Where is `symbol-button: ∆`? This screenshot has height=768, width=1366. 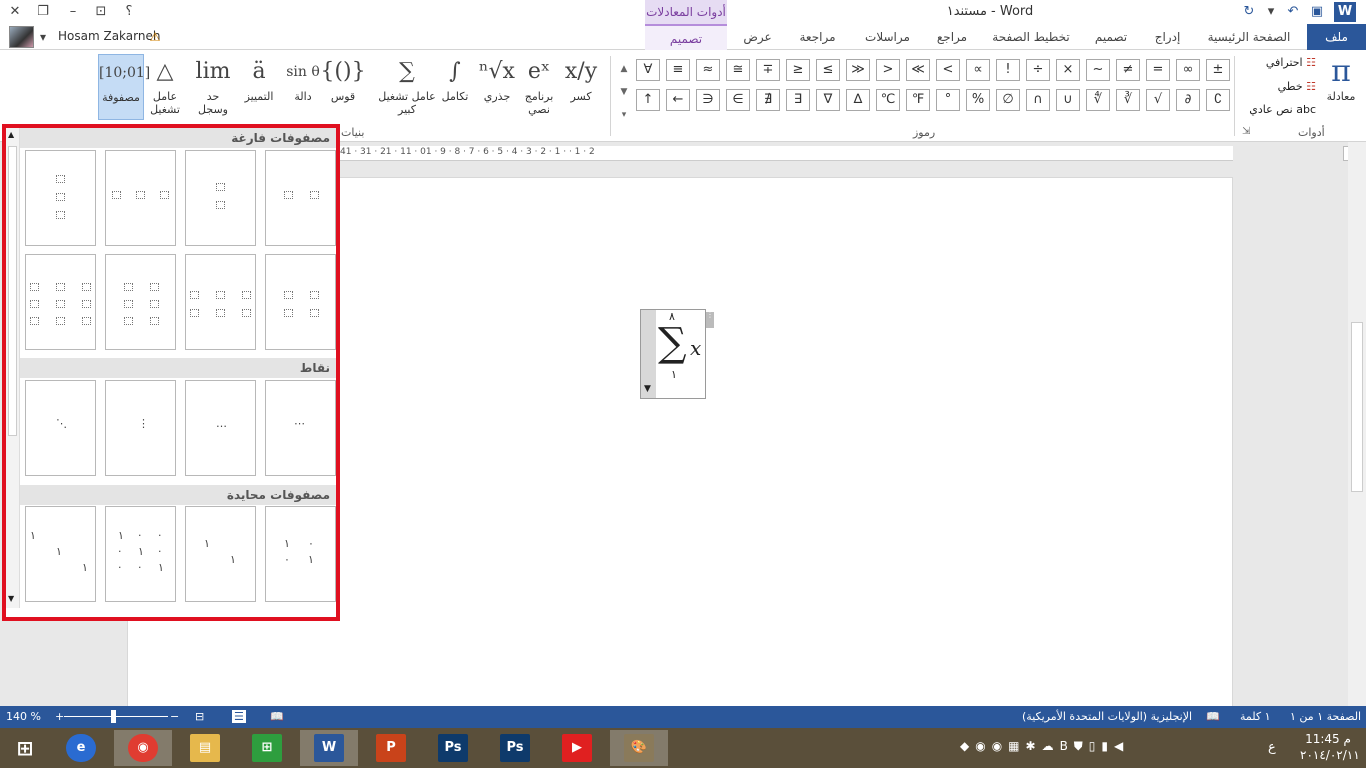 symbol-button: ∆ is located at coordinates (858, 100).